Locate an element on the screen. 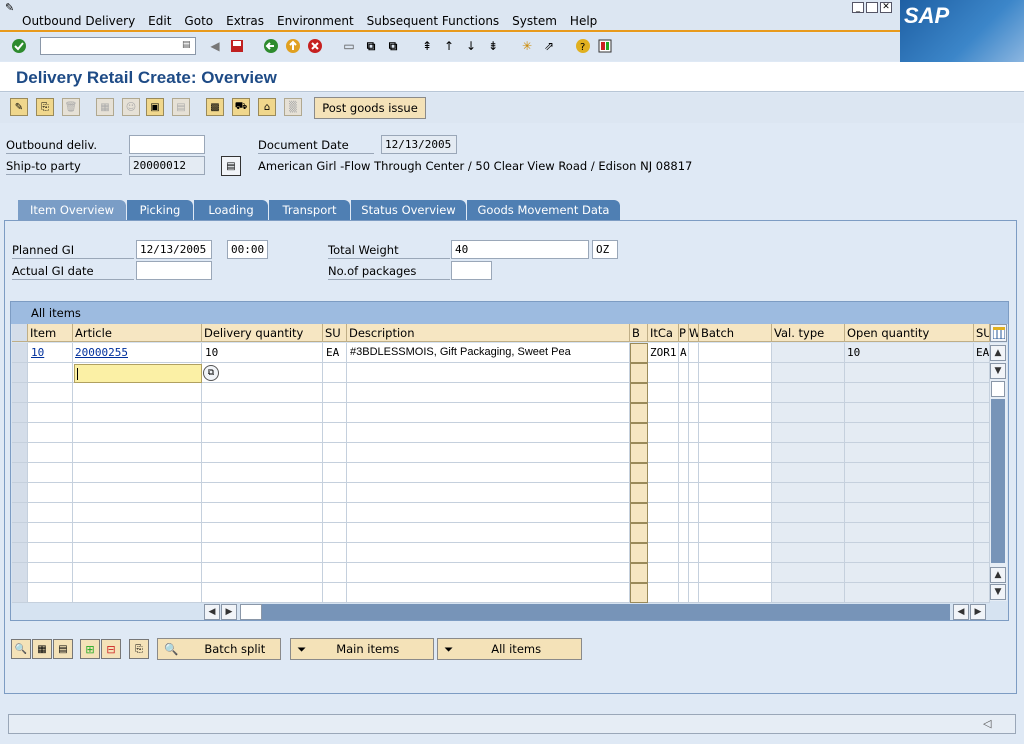 Image resolution: width=1024 pixels, height=744 pixels. value-help-icon: ⧉ is located at coordinates (211, 373).